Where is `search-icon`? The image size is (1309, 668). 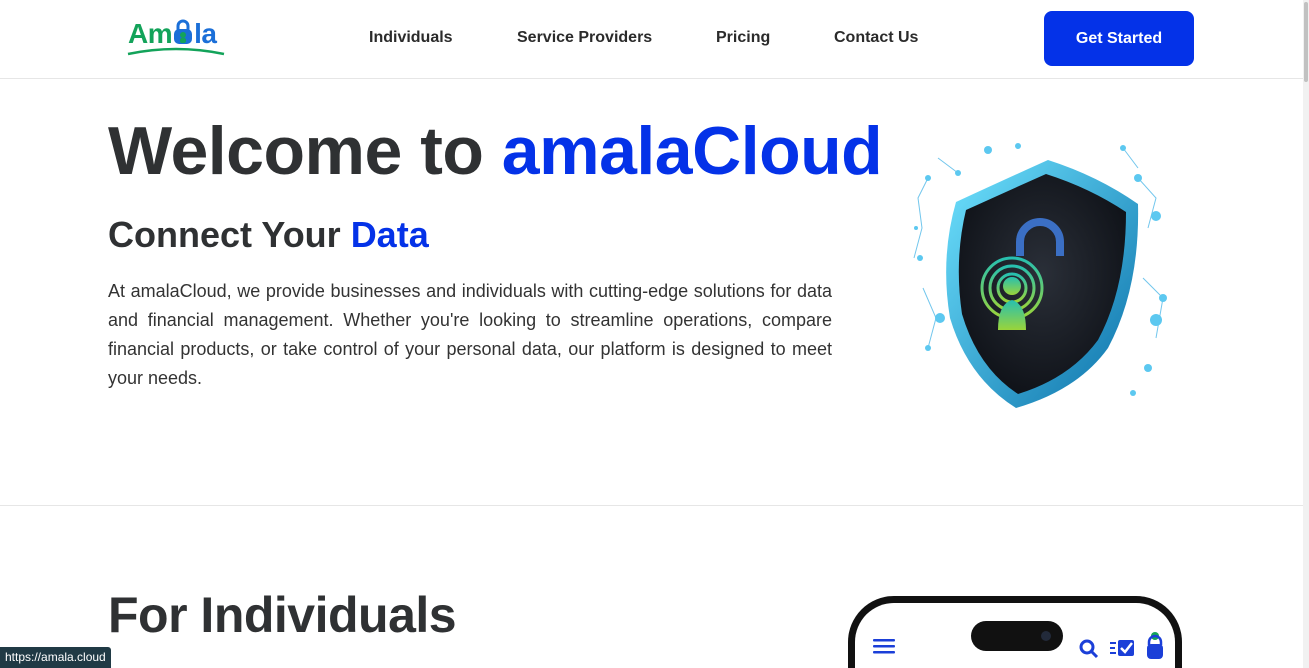 search-icon is located at coordinates (1089, 649).